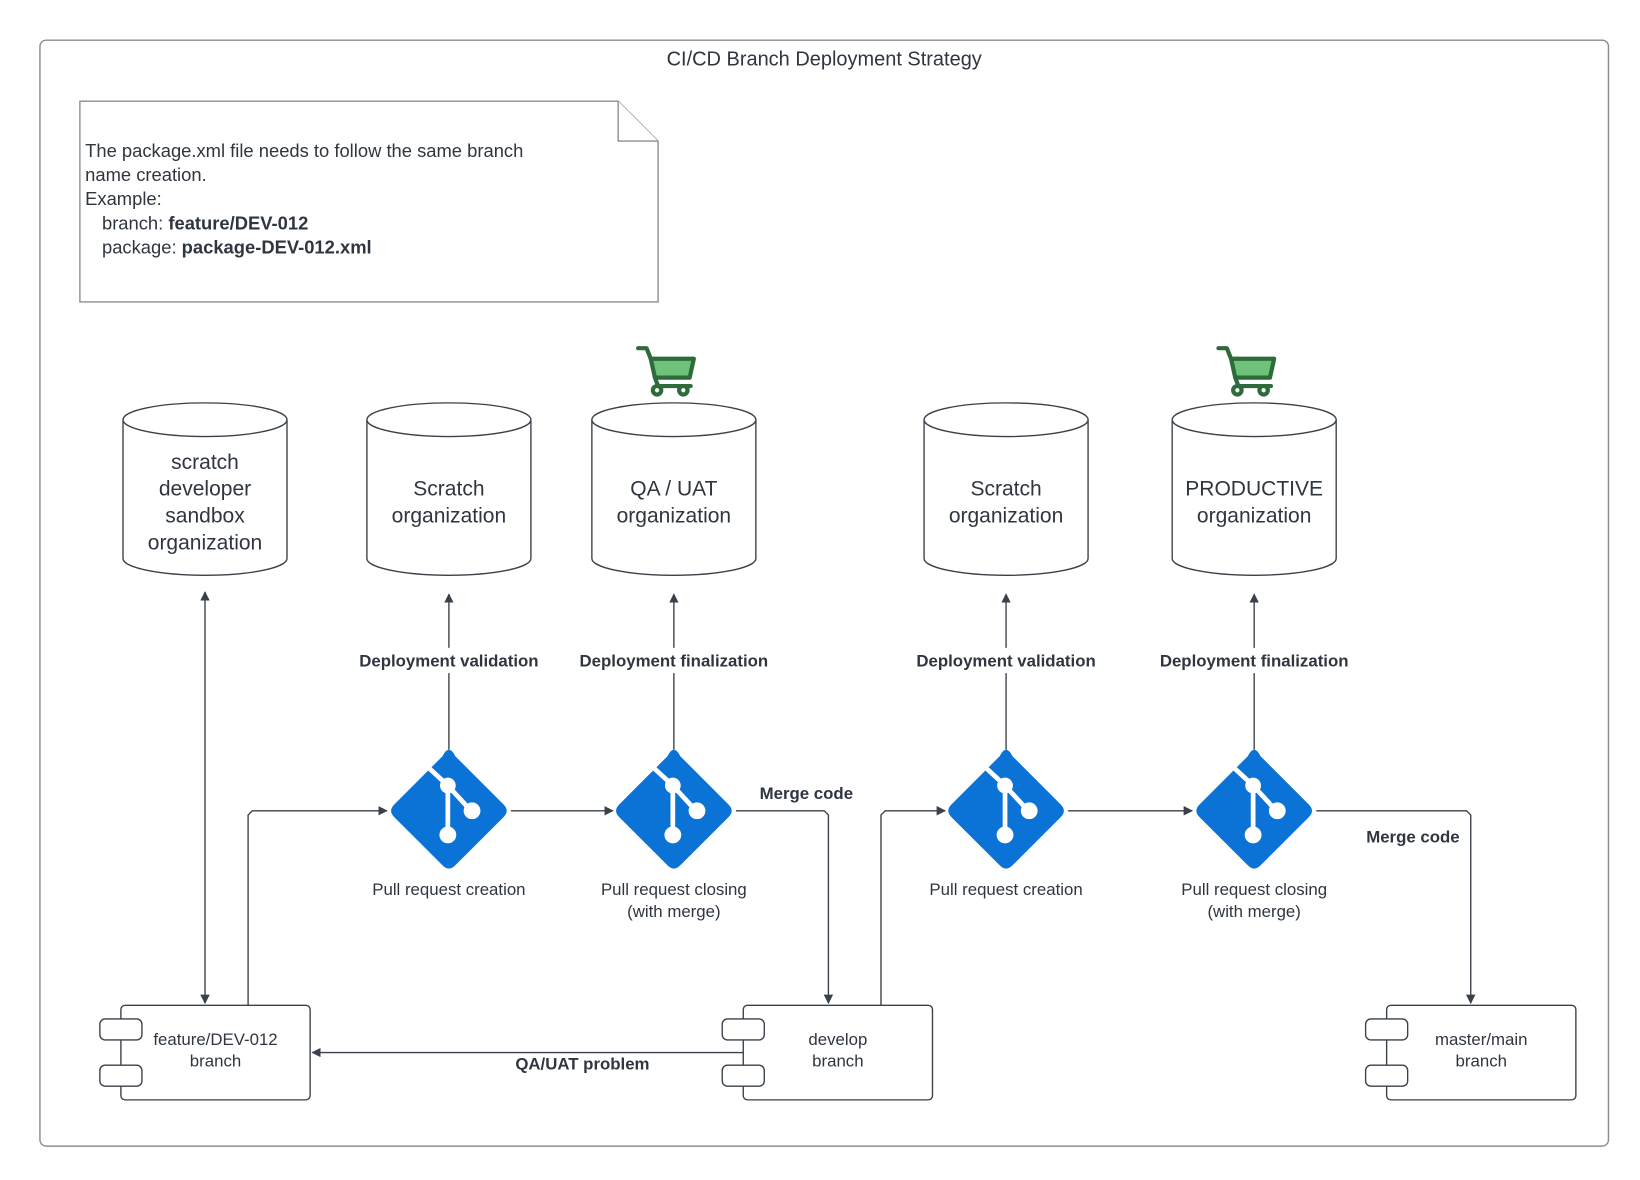 The image size is (1640, 1180). I want to click on branch-2: develop branch, so click(827, 1052).